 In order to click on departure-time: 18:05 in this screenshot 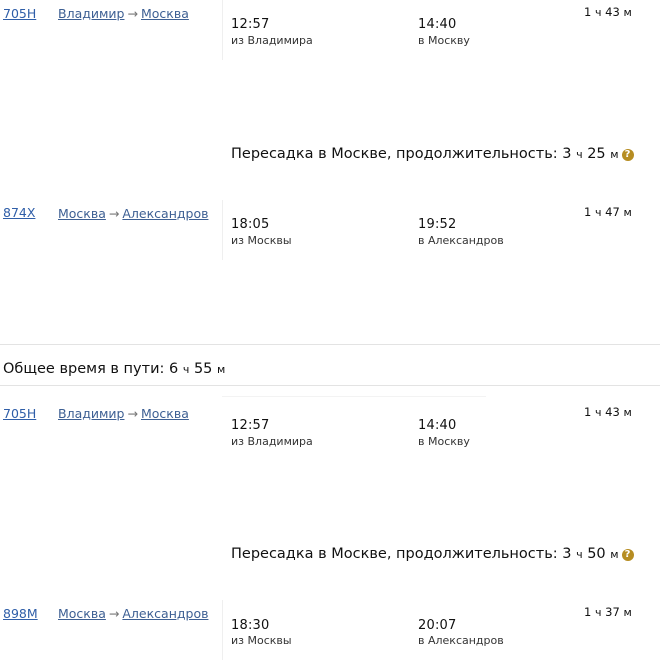, I will do `click(250, 224)`.